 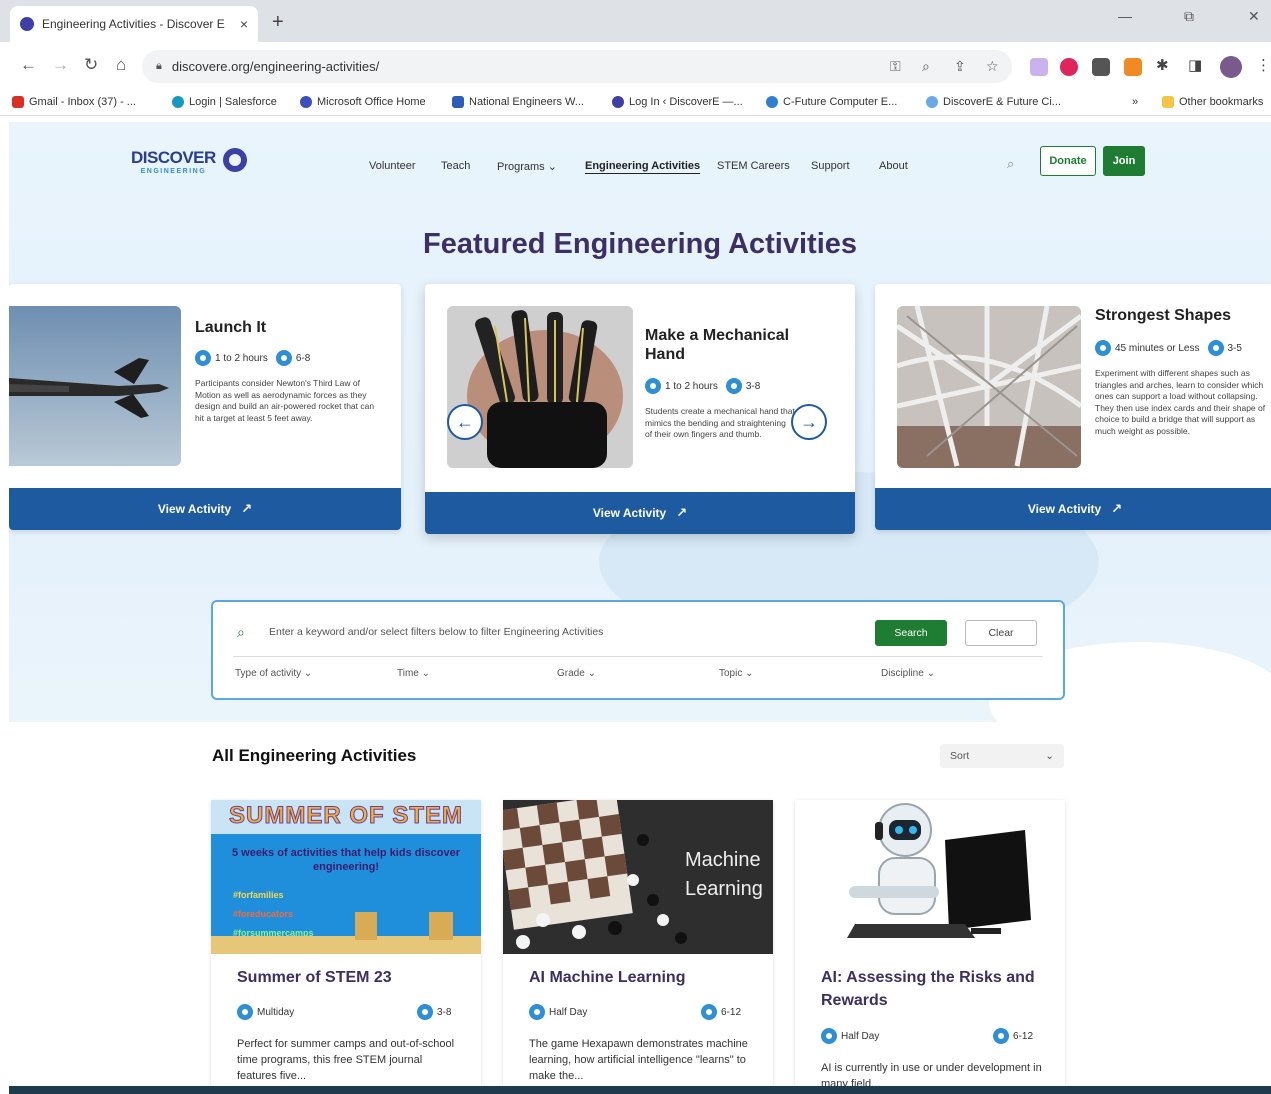 I want to click on divider, so click(x=638, y=656).